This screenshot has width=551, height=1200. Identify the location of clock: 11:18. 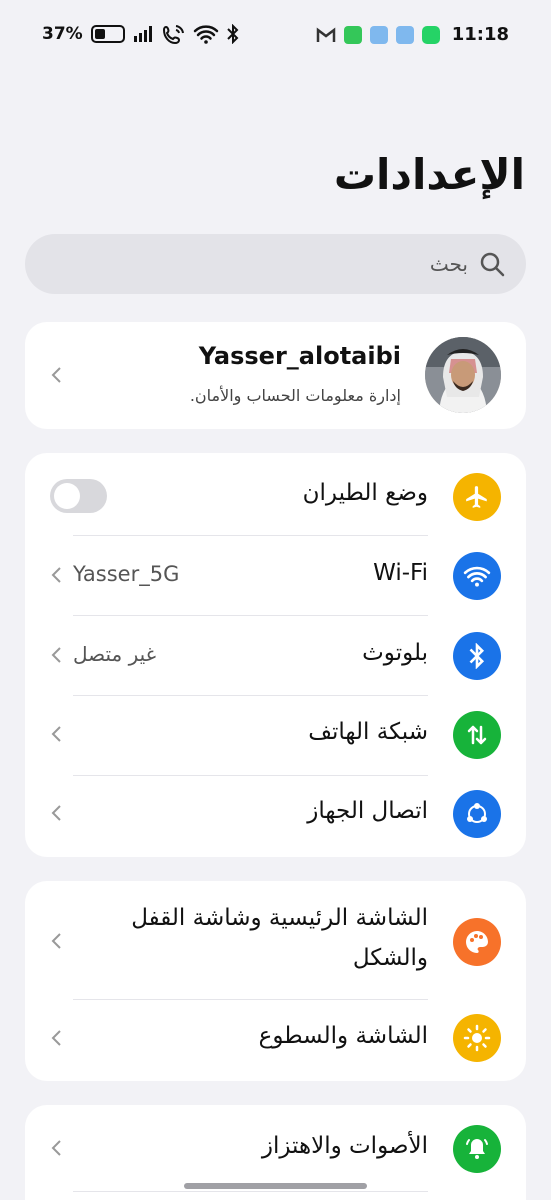
(480, 34).